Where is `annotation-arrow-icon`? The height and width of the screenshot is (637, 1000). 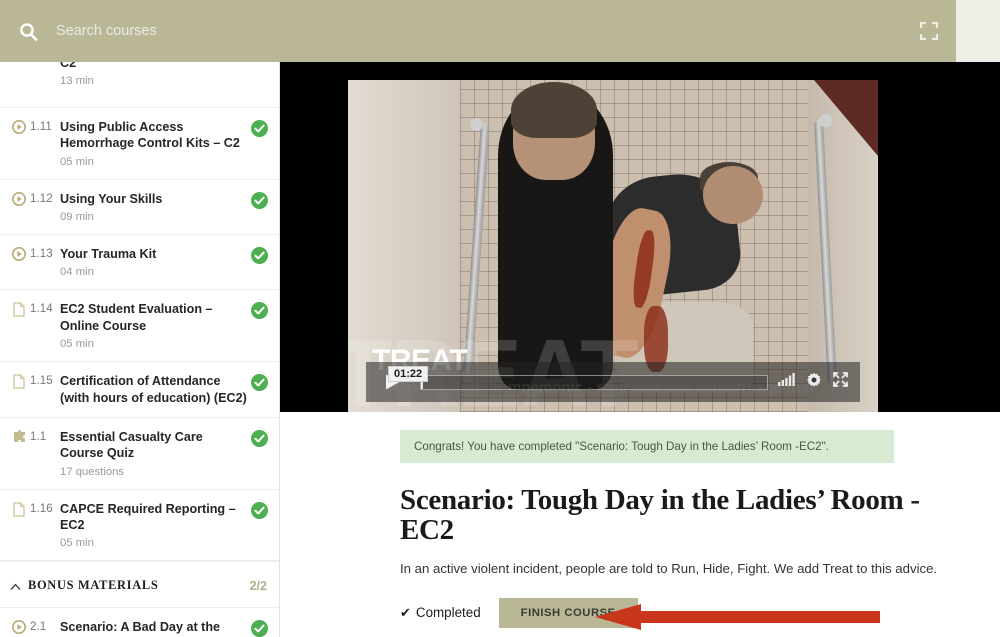 annotation-arrow-icon is located at coordinates (737, 616).